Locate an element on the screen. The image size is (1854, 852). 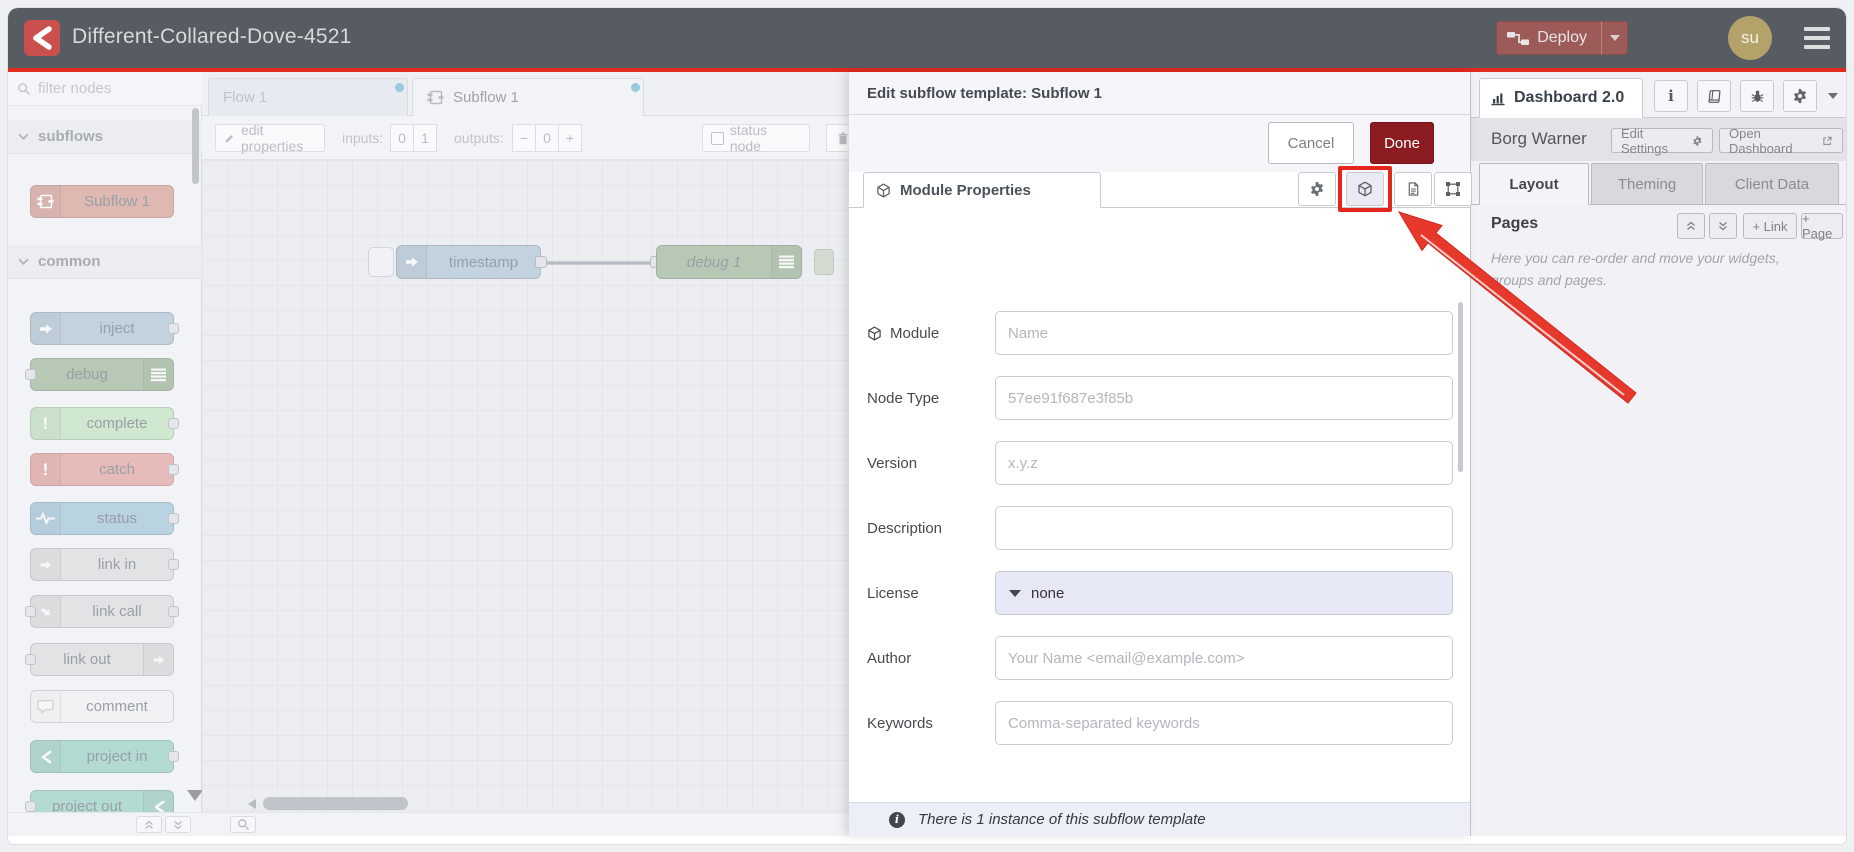
module-field is located at coordinates (1224, 333).